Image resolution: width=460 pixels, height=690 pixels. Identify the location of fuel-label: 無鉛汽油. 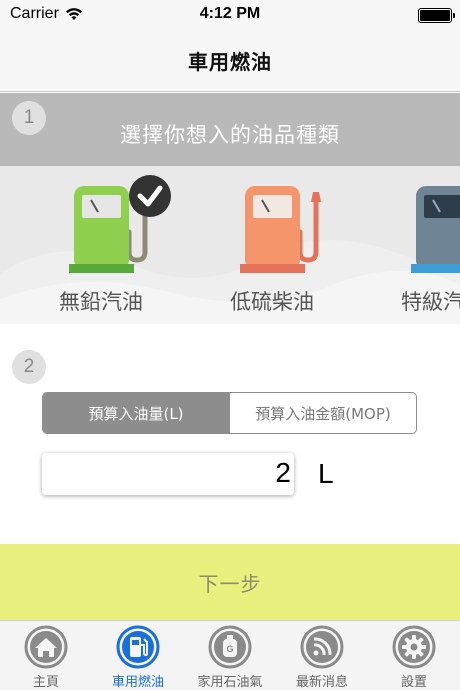
(101, 302).